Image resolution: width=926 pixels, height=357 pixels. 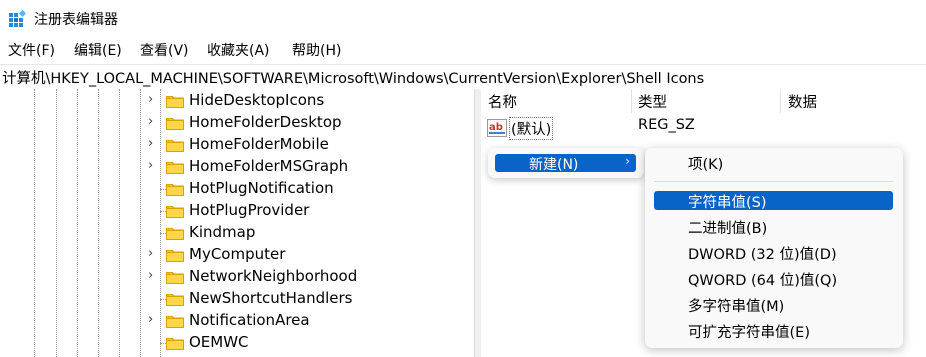 I want to click on string-value-icon: ab, so click(x=497, y=128).